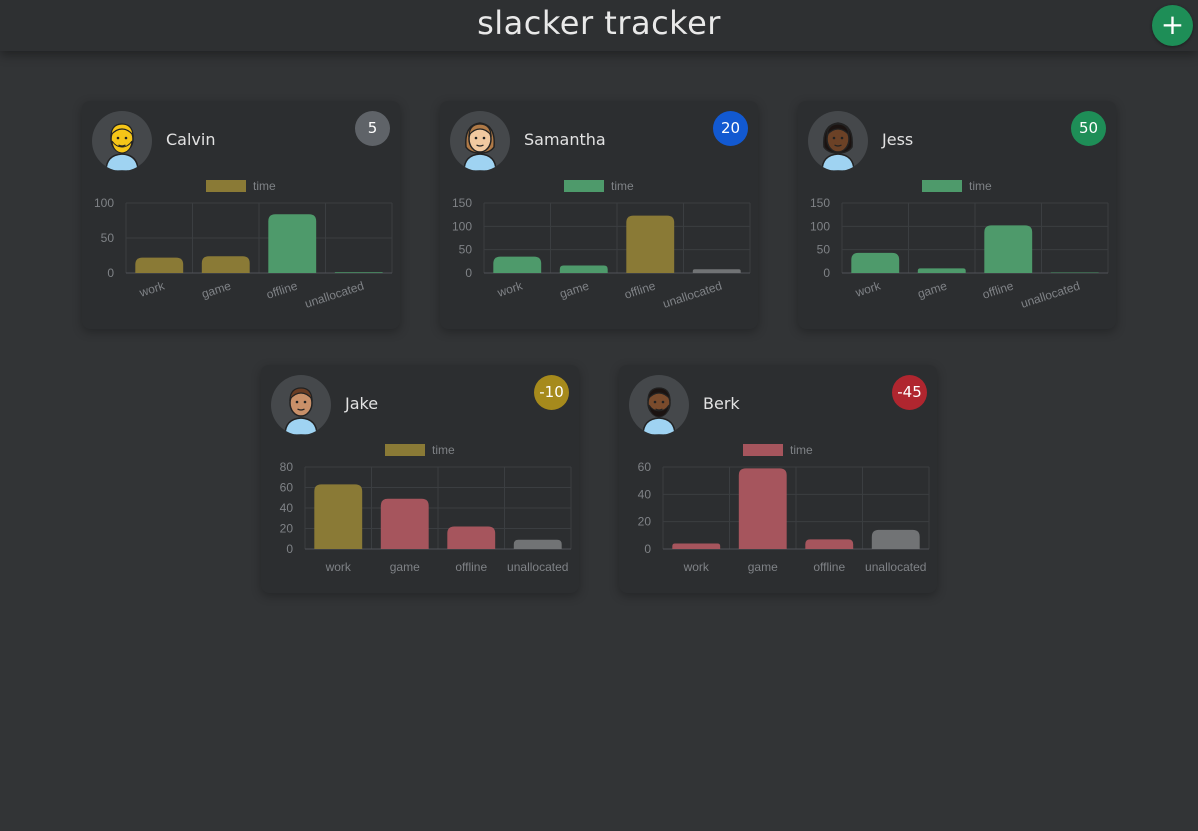  I want to click on top-bar: slacker tracker +, so click(599, 25).